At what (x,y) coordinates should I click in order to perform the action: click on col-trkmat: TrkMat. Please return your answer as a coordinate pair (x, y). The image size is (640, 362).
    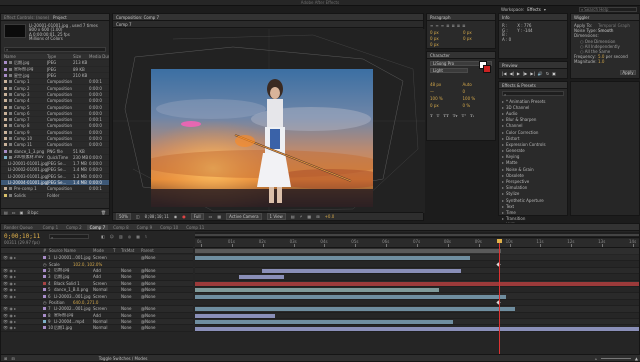
    Looking at the image, I should click on (131, 250).